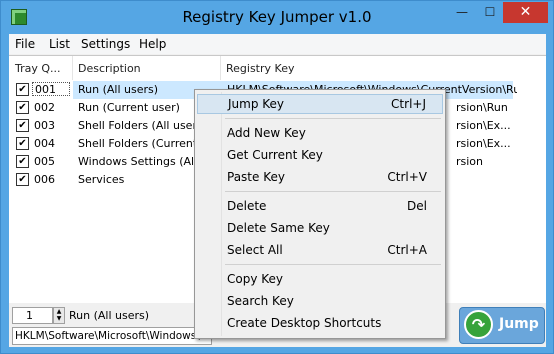 This screenshot has height=354, width=554. Describe the element at coordinates (320, 133) in the screenshot. I see `menu-item-add-new-key: Add New Key` at that location.